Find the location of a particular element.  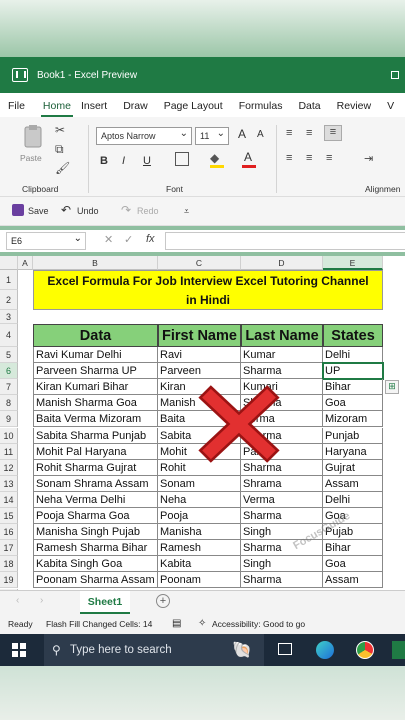

table-cell: Bihar is located at coordinates (353, 548).